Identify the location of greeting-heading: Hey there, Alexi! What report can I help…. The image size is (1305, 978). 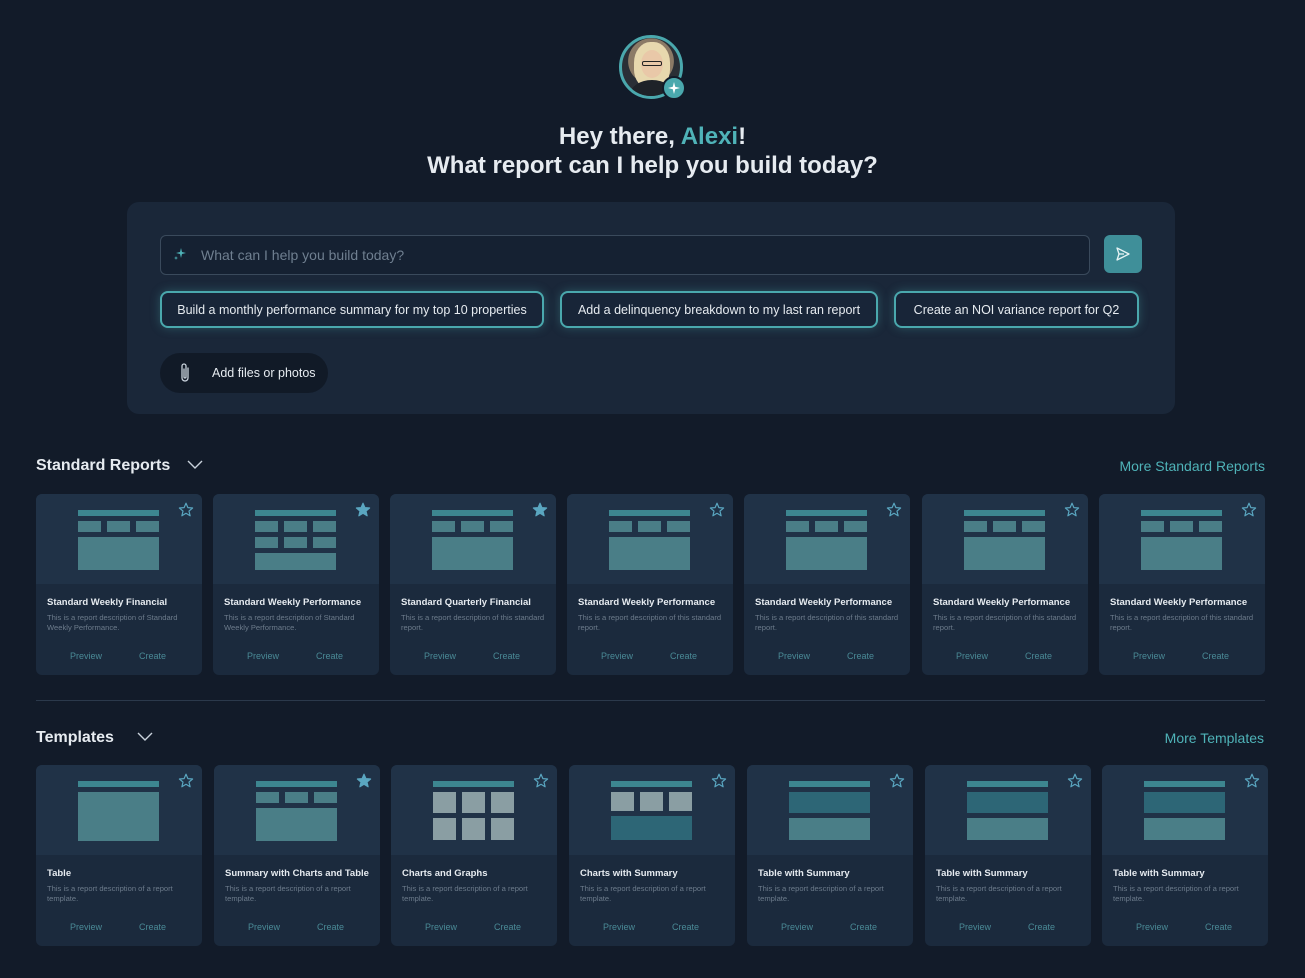
(652, 151).